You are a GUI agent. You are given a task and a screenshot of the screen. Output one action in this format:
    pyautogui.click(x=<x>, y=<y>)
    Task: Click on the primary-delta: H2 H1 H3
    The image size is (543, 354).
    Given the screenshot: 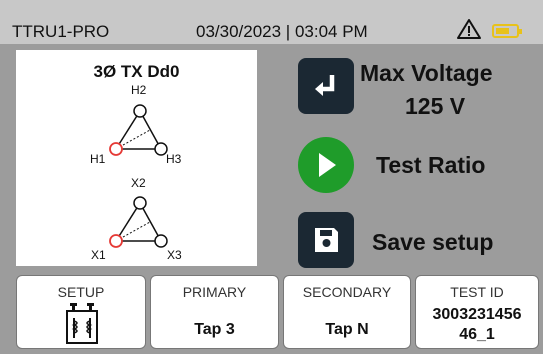 What is the action you would take?
    pyautogui.click(x=136, y=124)
    